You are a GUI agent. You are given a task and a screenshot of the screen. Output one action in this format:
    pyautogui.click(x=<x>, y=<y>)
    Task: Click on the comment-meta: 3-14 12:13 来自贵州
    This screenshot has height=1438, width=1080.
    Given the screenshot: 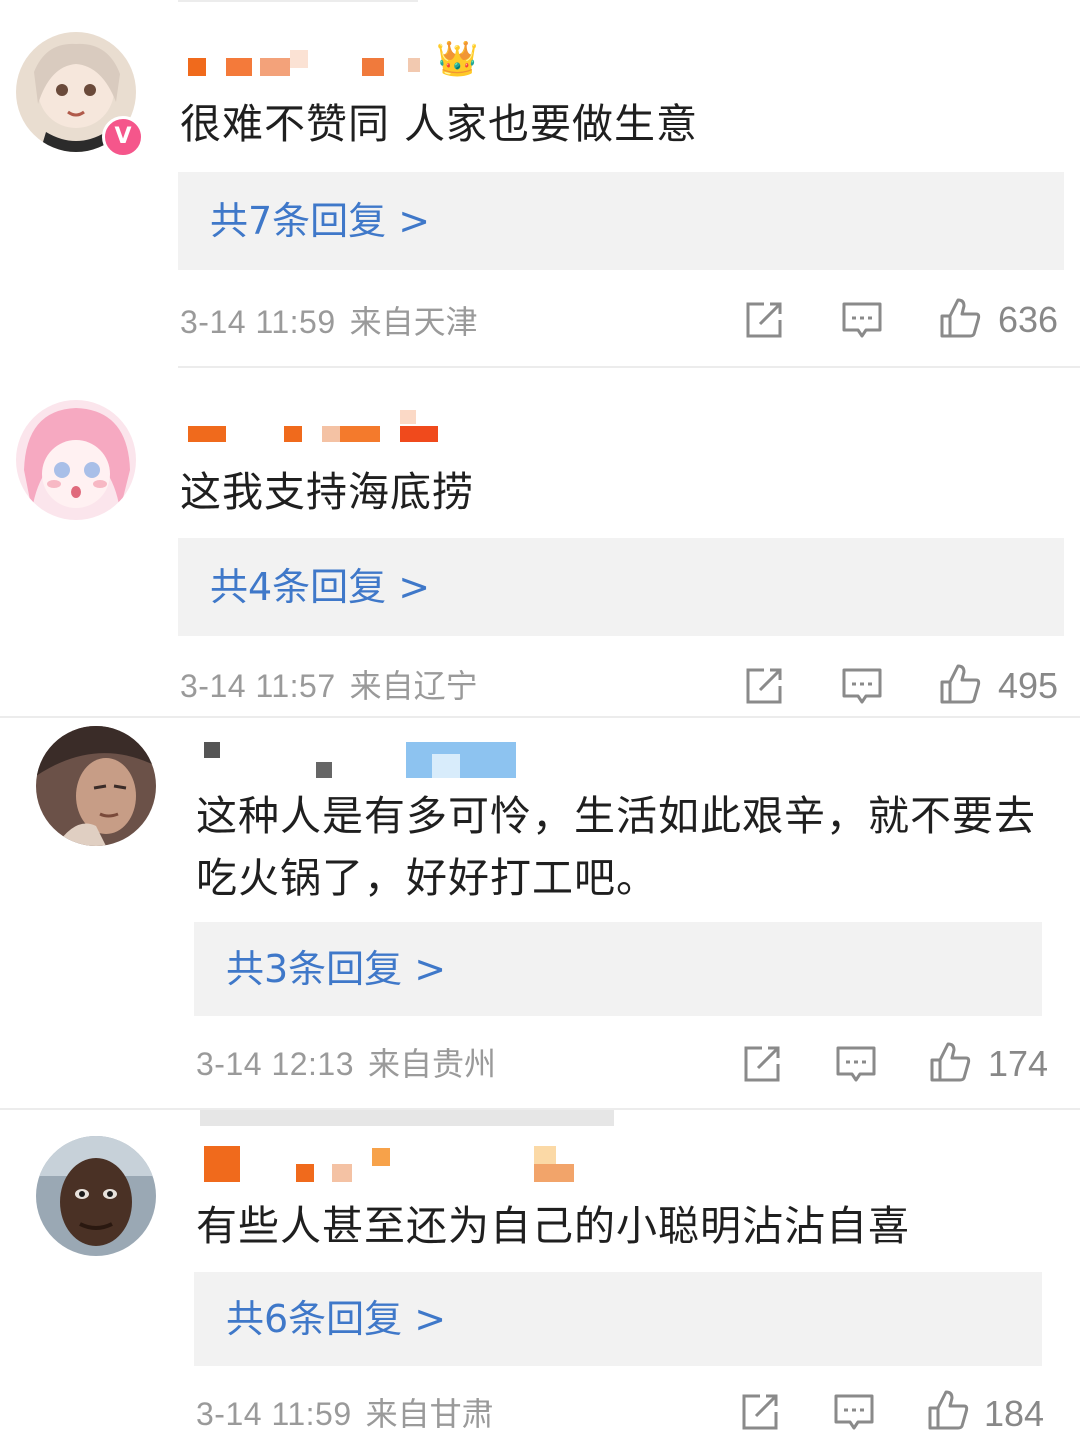 What is the action you would take?
    pyautogui.click(x=346, y=1064)
    